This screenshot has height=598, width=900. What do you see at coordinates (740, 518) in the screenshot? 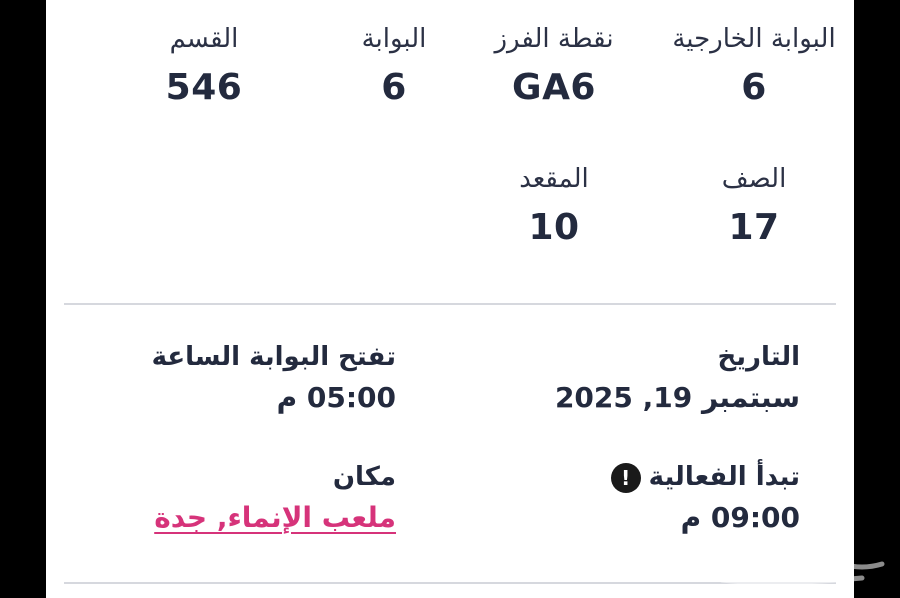
I see `event-start-value: 09:00 م` at bounding box center [740, 518].